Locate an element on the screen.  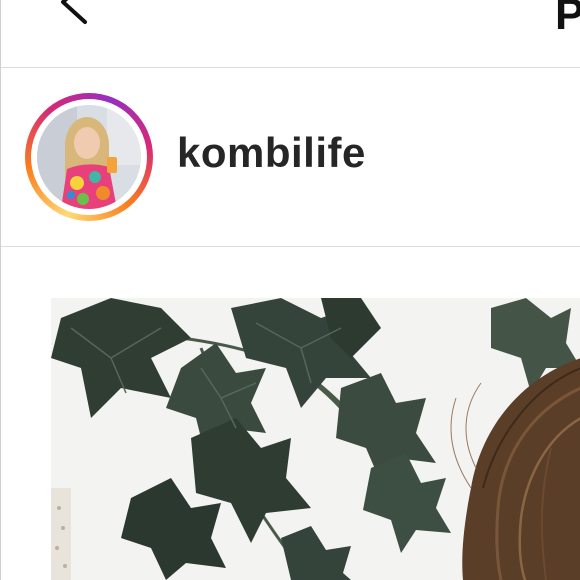
profile-photo-image is located at coordinates (89, 157).